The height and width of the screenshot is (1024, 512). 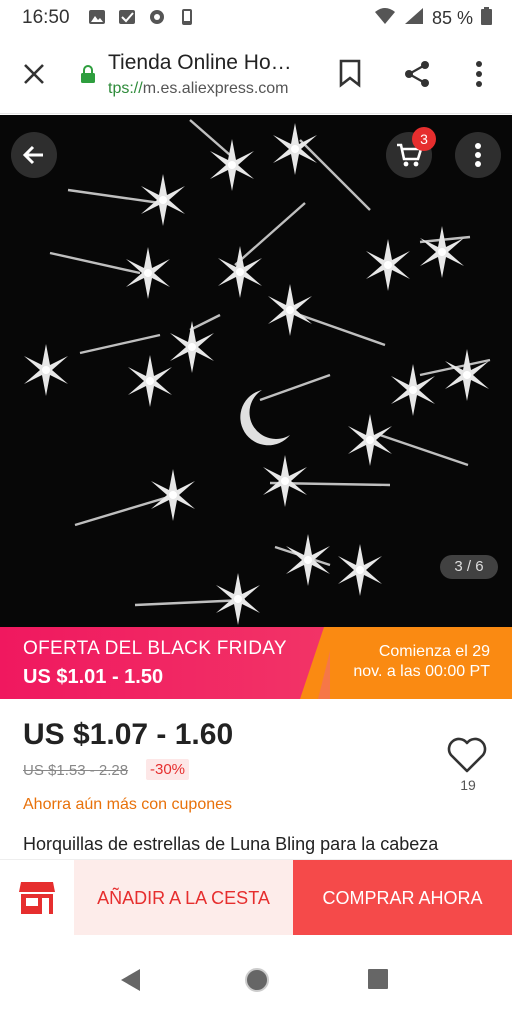 What do you see at coordinates (168, 769) in the screenshot?
I see `discount-badge: -30%` at bounding box center [168, 769].